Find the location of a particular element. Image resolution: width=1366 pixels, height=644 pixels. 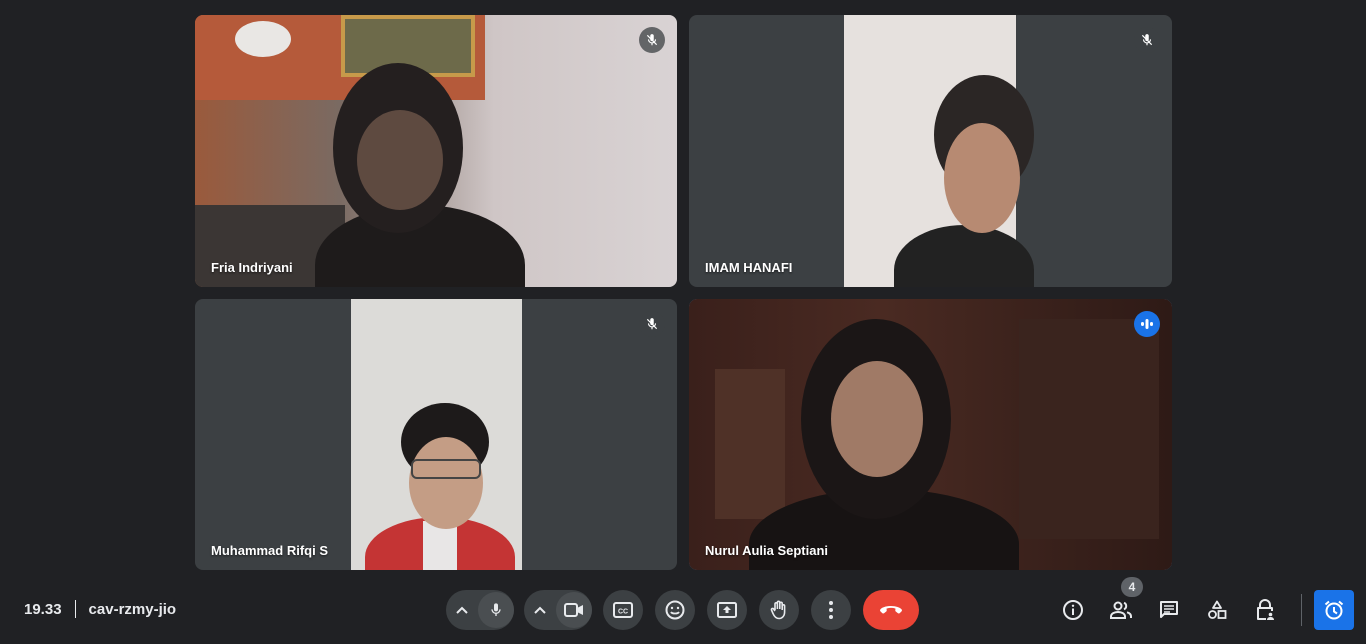

info-icon is located at coordinates (1073, 610).